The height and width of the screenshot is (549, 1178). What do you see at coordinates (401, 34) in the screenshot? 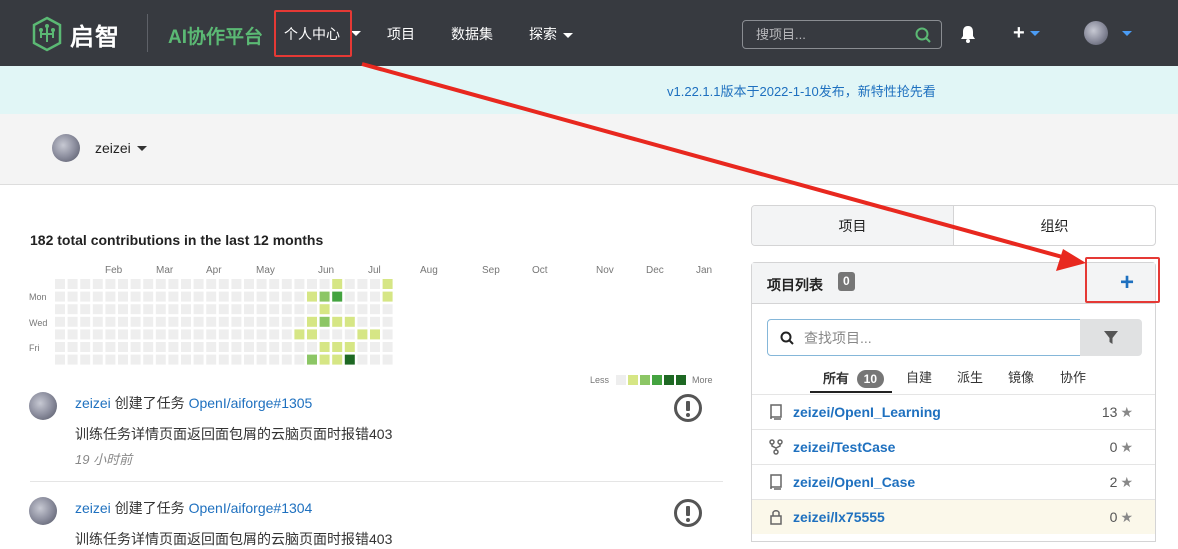
I see `nav-projects: 项目` at bounding box center [401, 34].